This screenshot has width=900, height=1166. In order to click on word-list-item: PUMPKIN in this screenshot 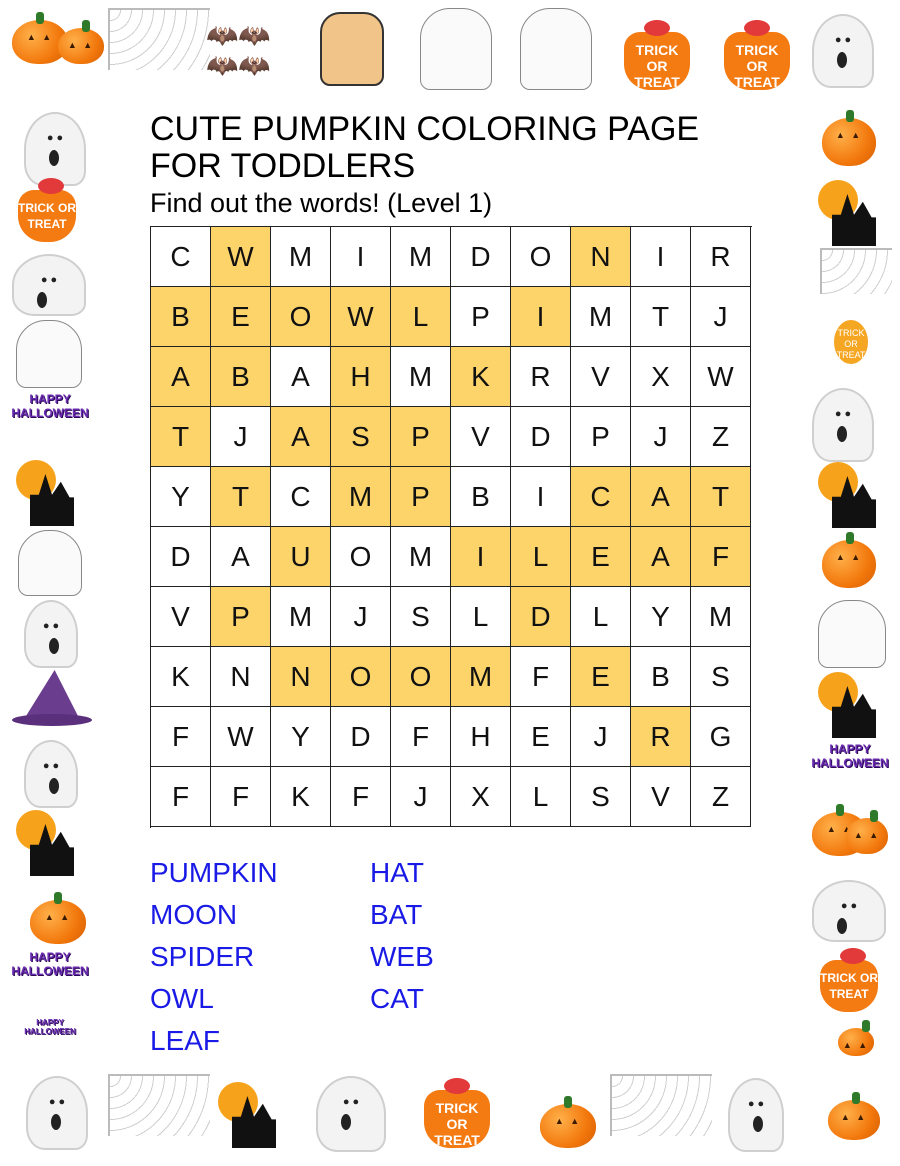, I will do `click(214, 872)`.